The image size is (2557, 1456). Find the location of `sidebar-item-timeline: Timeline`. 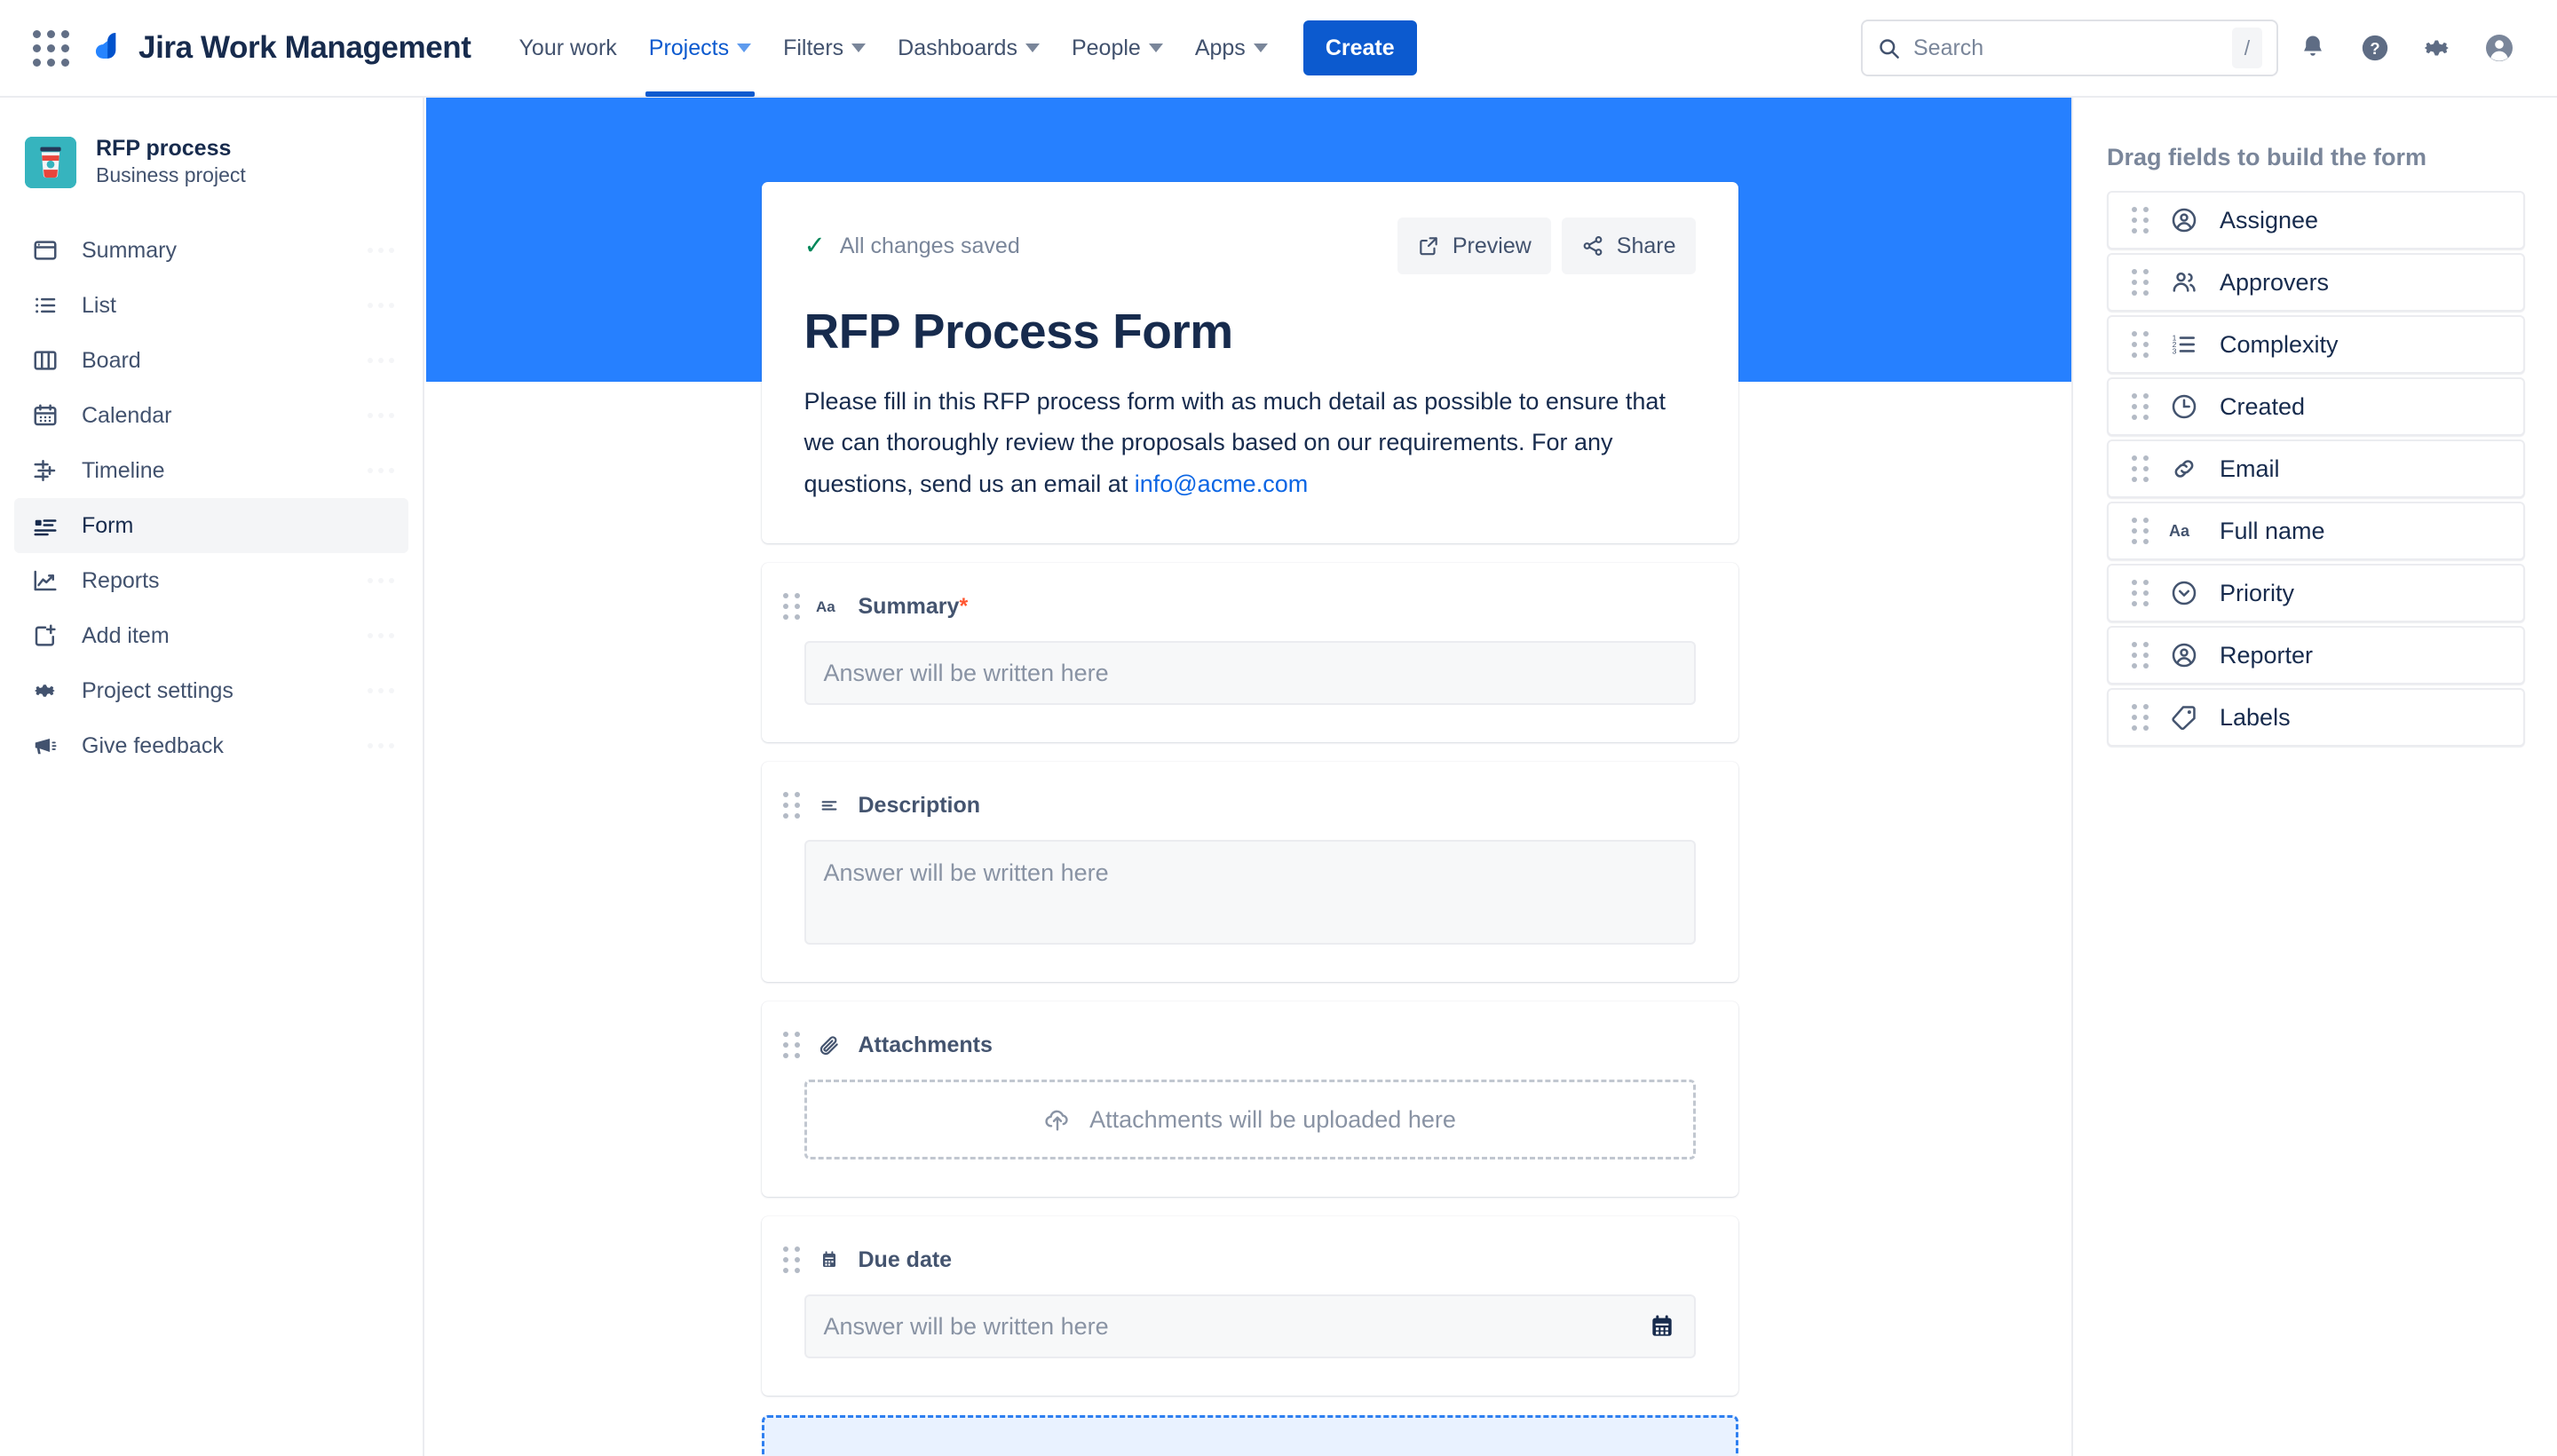

sidebar-item-timeline: Timeline is located at coordinates (211, 471).